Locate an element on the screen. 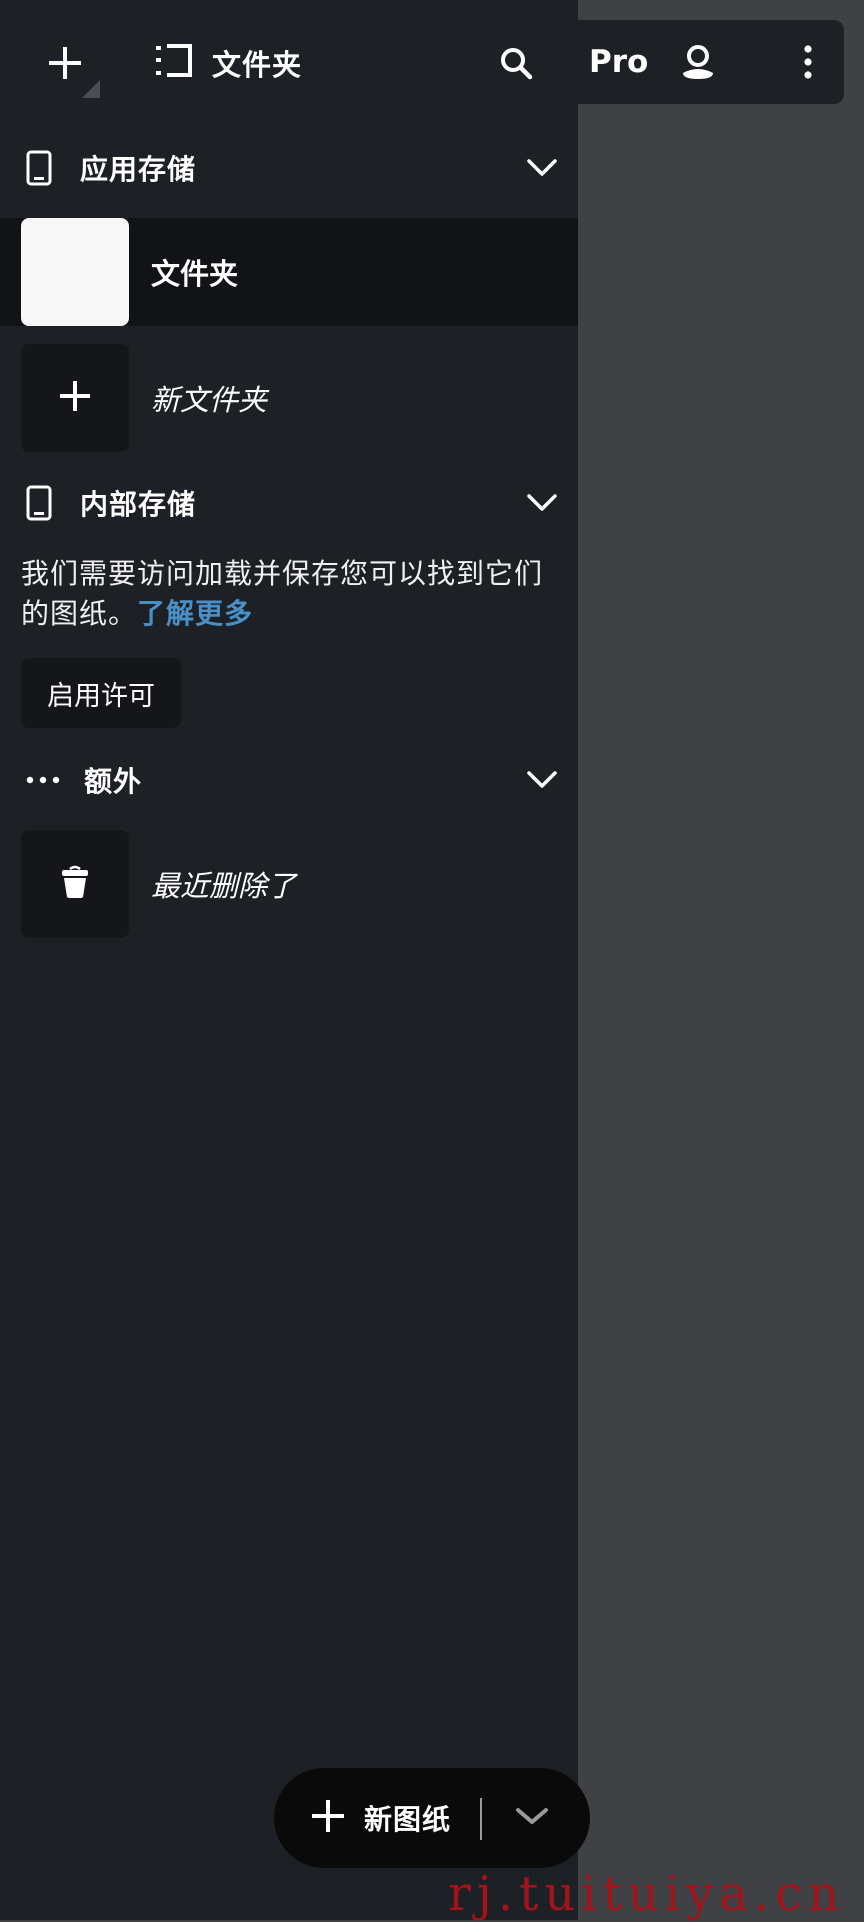 This screenshot has width=864, height=1922. account-button is located at coordinates (698, 62).